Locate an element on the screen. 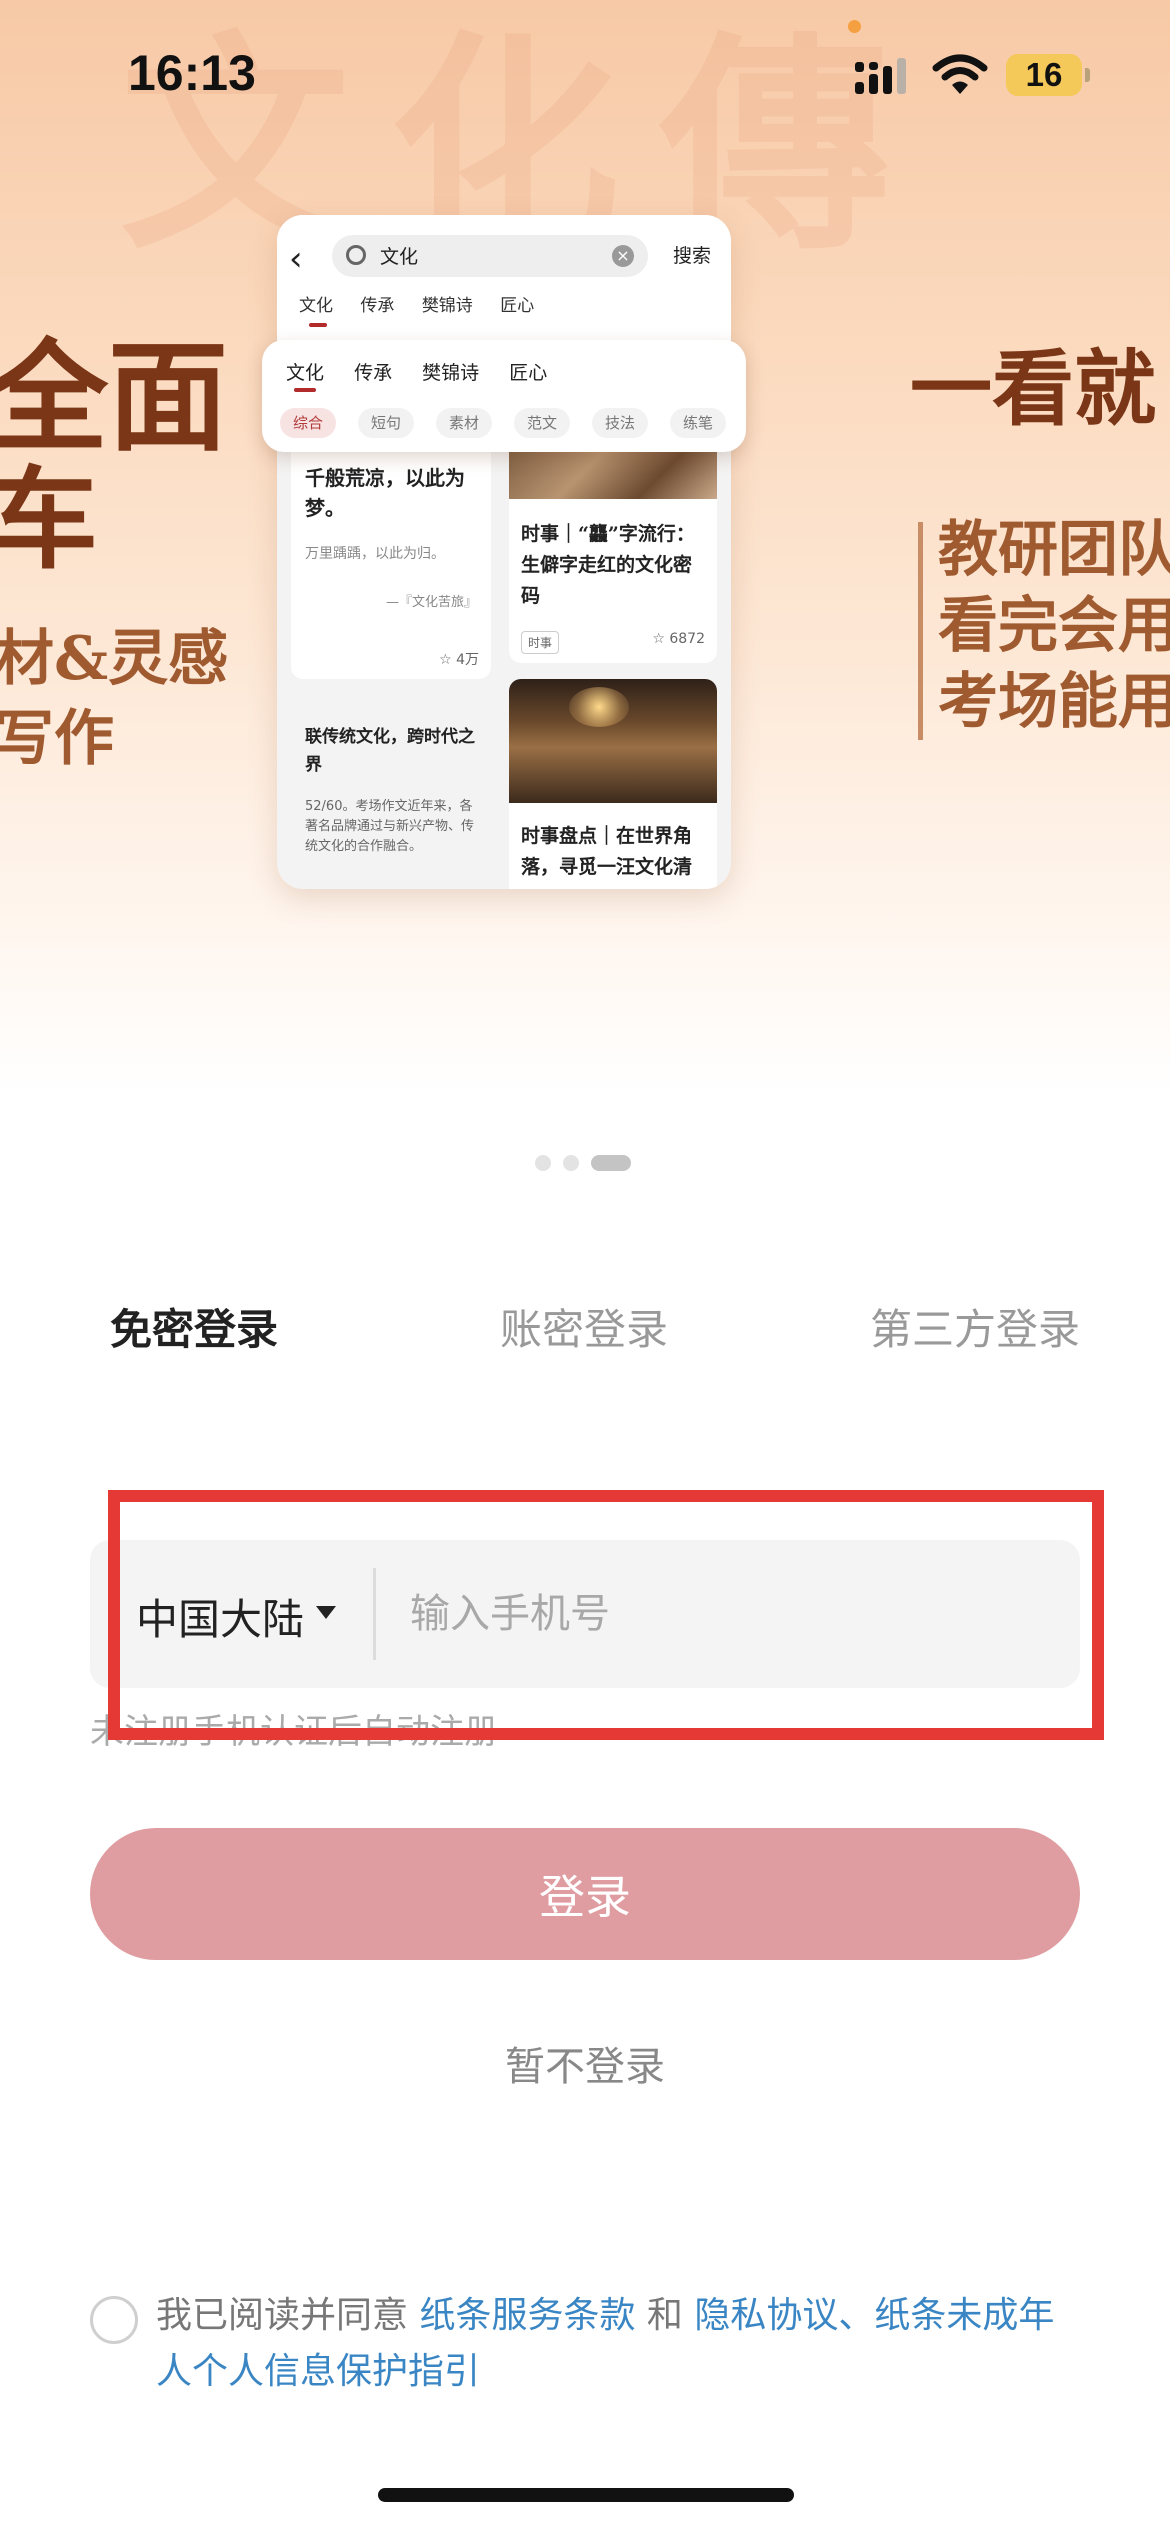 This screenshot has width=1170, height=2532. popup-tab: 匠心 is located at coordinates (528, 373).